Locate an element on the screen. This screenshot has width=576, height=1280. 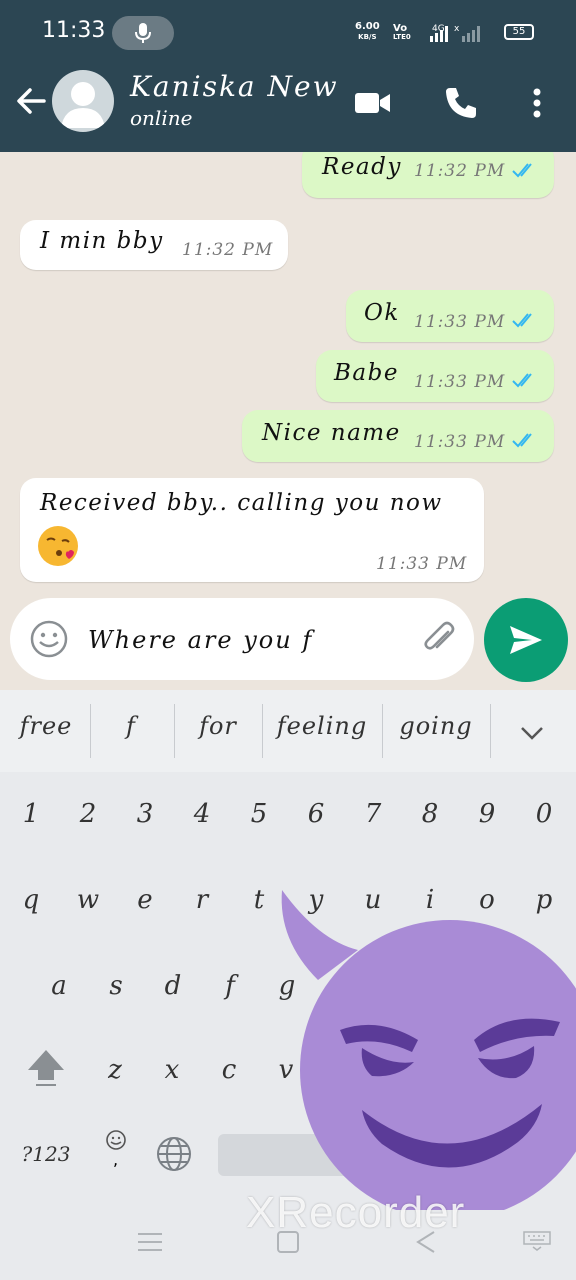
network-speed-unit: KB/S is located at coordinates (367, 37).